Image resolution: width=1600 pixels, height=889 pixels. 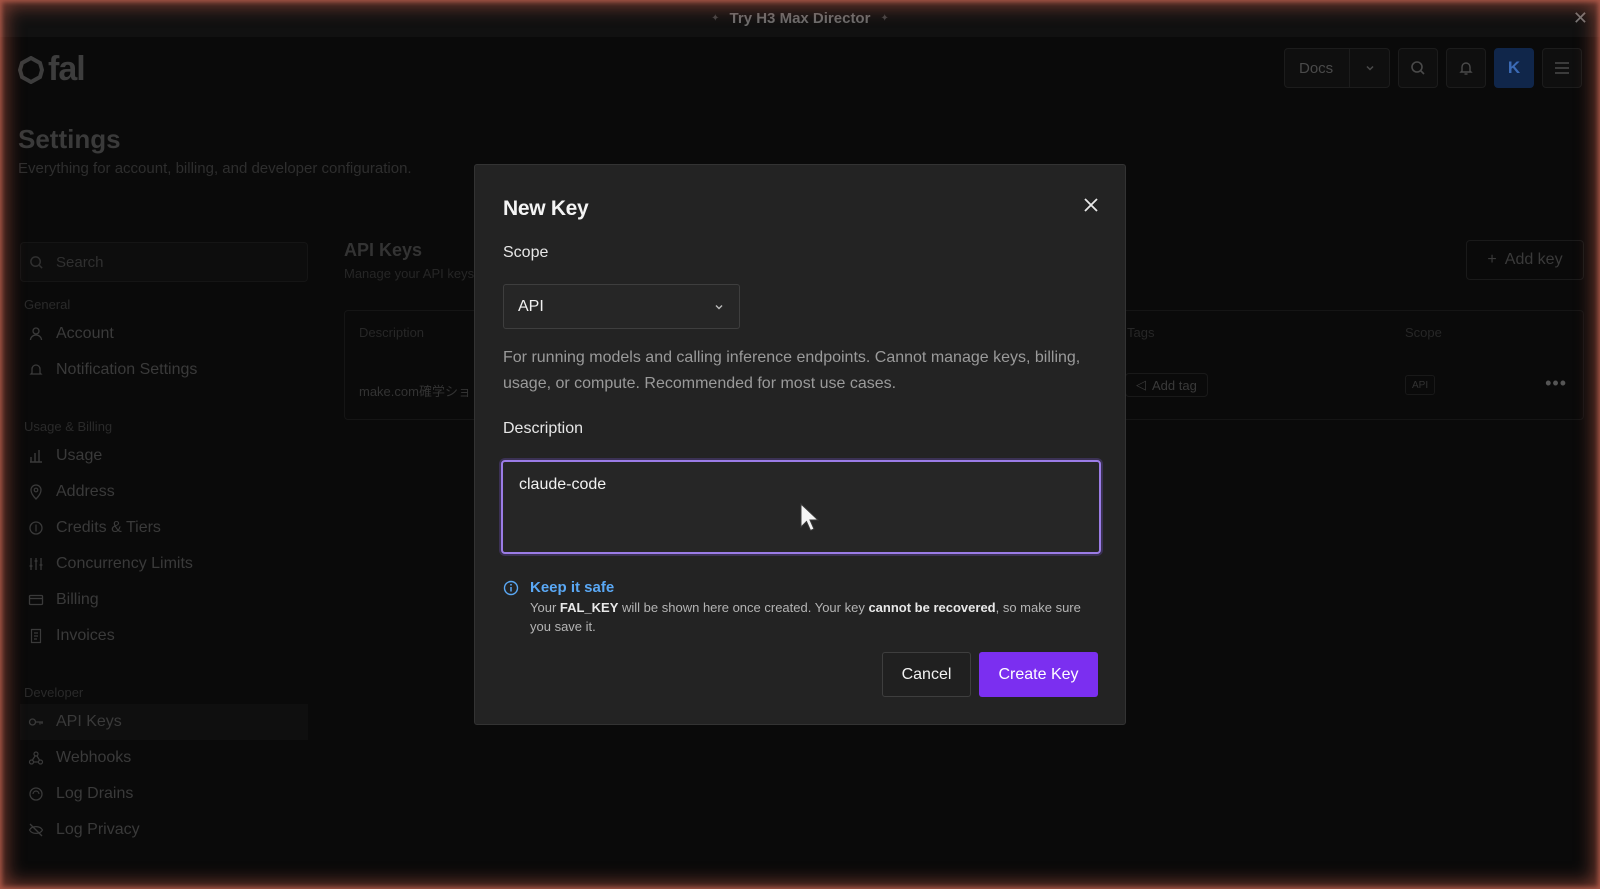 I want to click on sidebar-search-placeholder: Search, so click(x=80, y=262).